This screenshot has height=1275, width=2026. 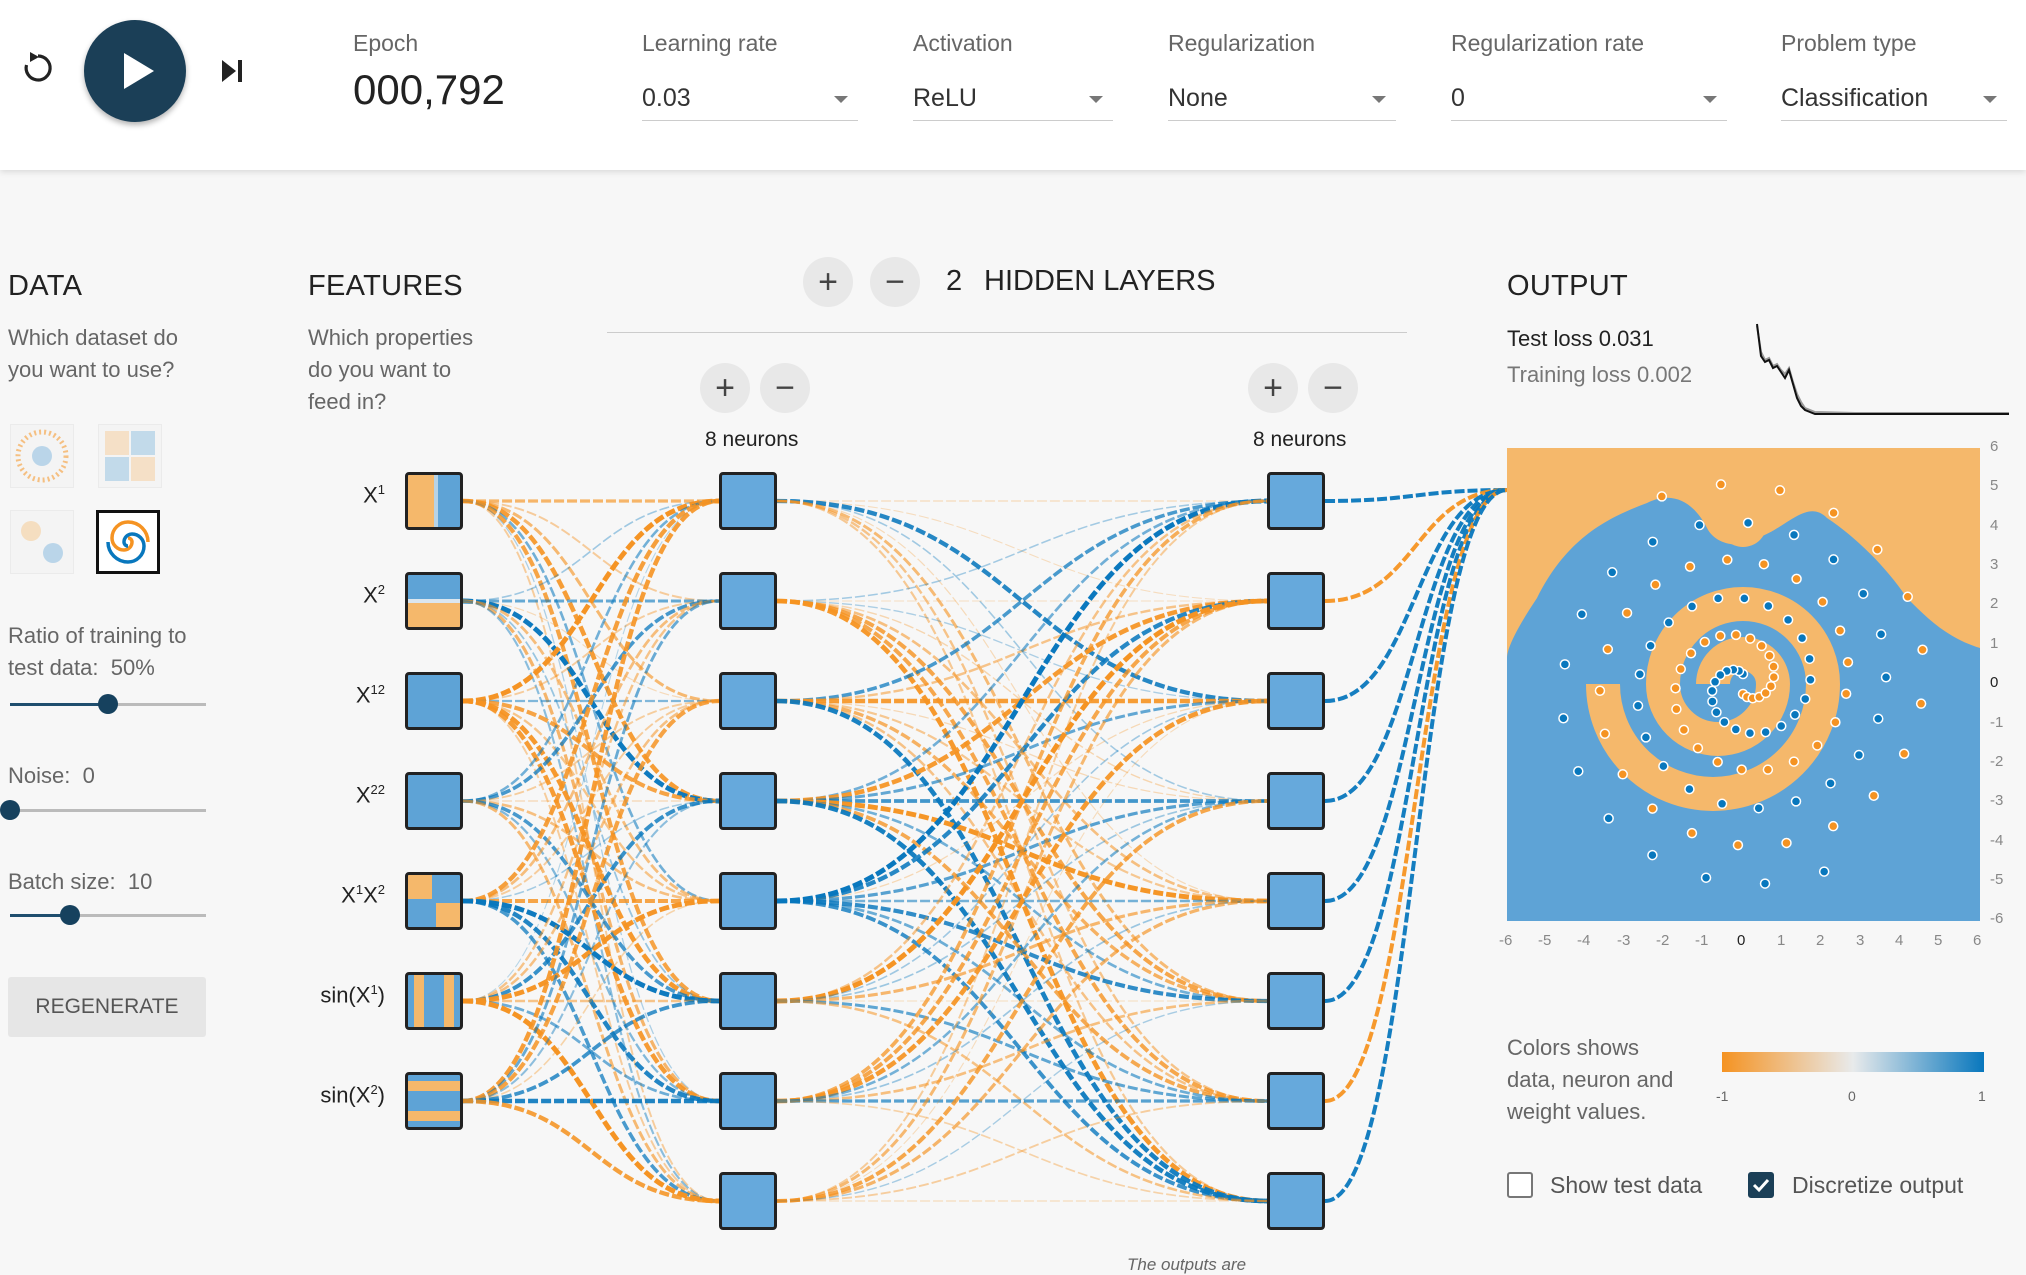 I want to click on feature-node-x1, so click(x=434, y=501).